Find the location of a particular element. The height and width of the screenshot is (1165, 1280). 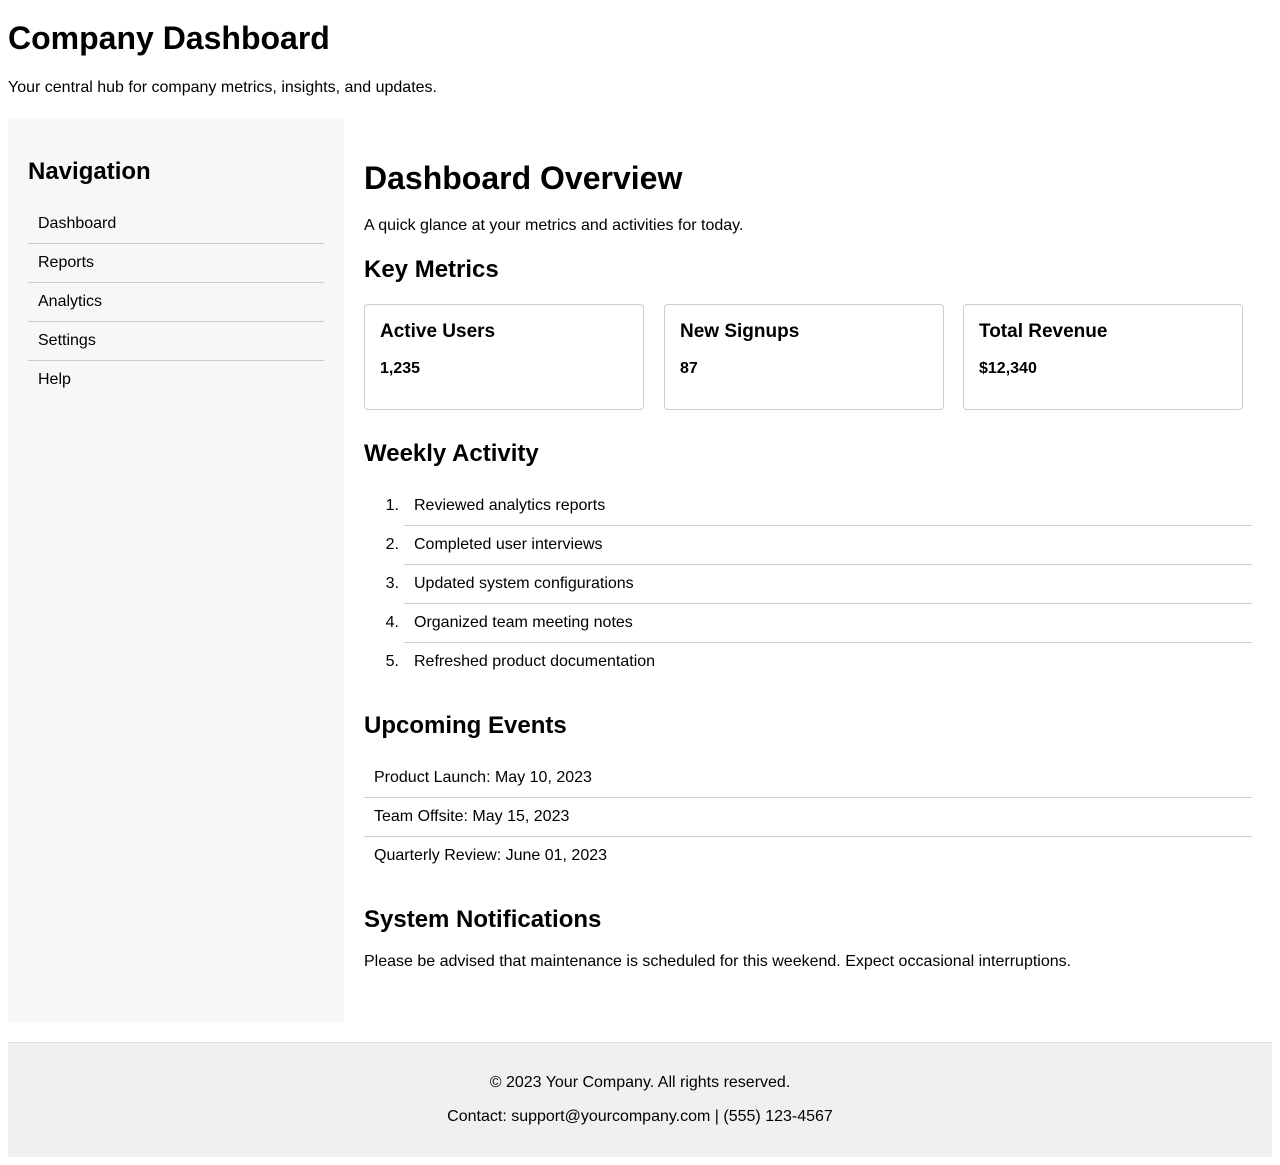

list-item: 3. Updated system configurations is located at coordinates (819, 584).